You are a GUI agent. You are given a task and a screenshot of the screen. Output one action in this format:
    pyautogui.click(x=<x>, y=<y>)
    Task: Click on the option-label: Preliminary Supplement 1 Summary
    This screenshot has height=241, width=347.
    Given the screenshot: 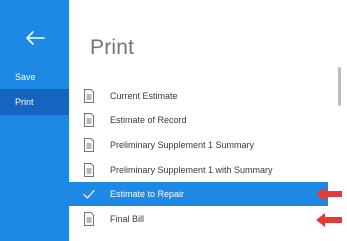 What is the action you would take?
    pyautogui.click(x=182, y=145)
    